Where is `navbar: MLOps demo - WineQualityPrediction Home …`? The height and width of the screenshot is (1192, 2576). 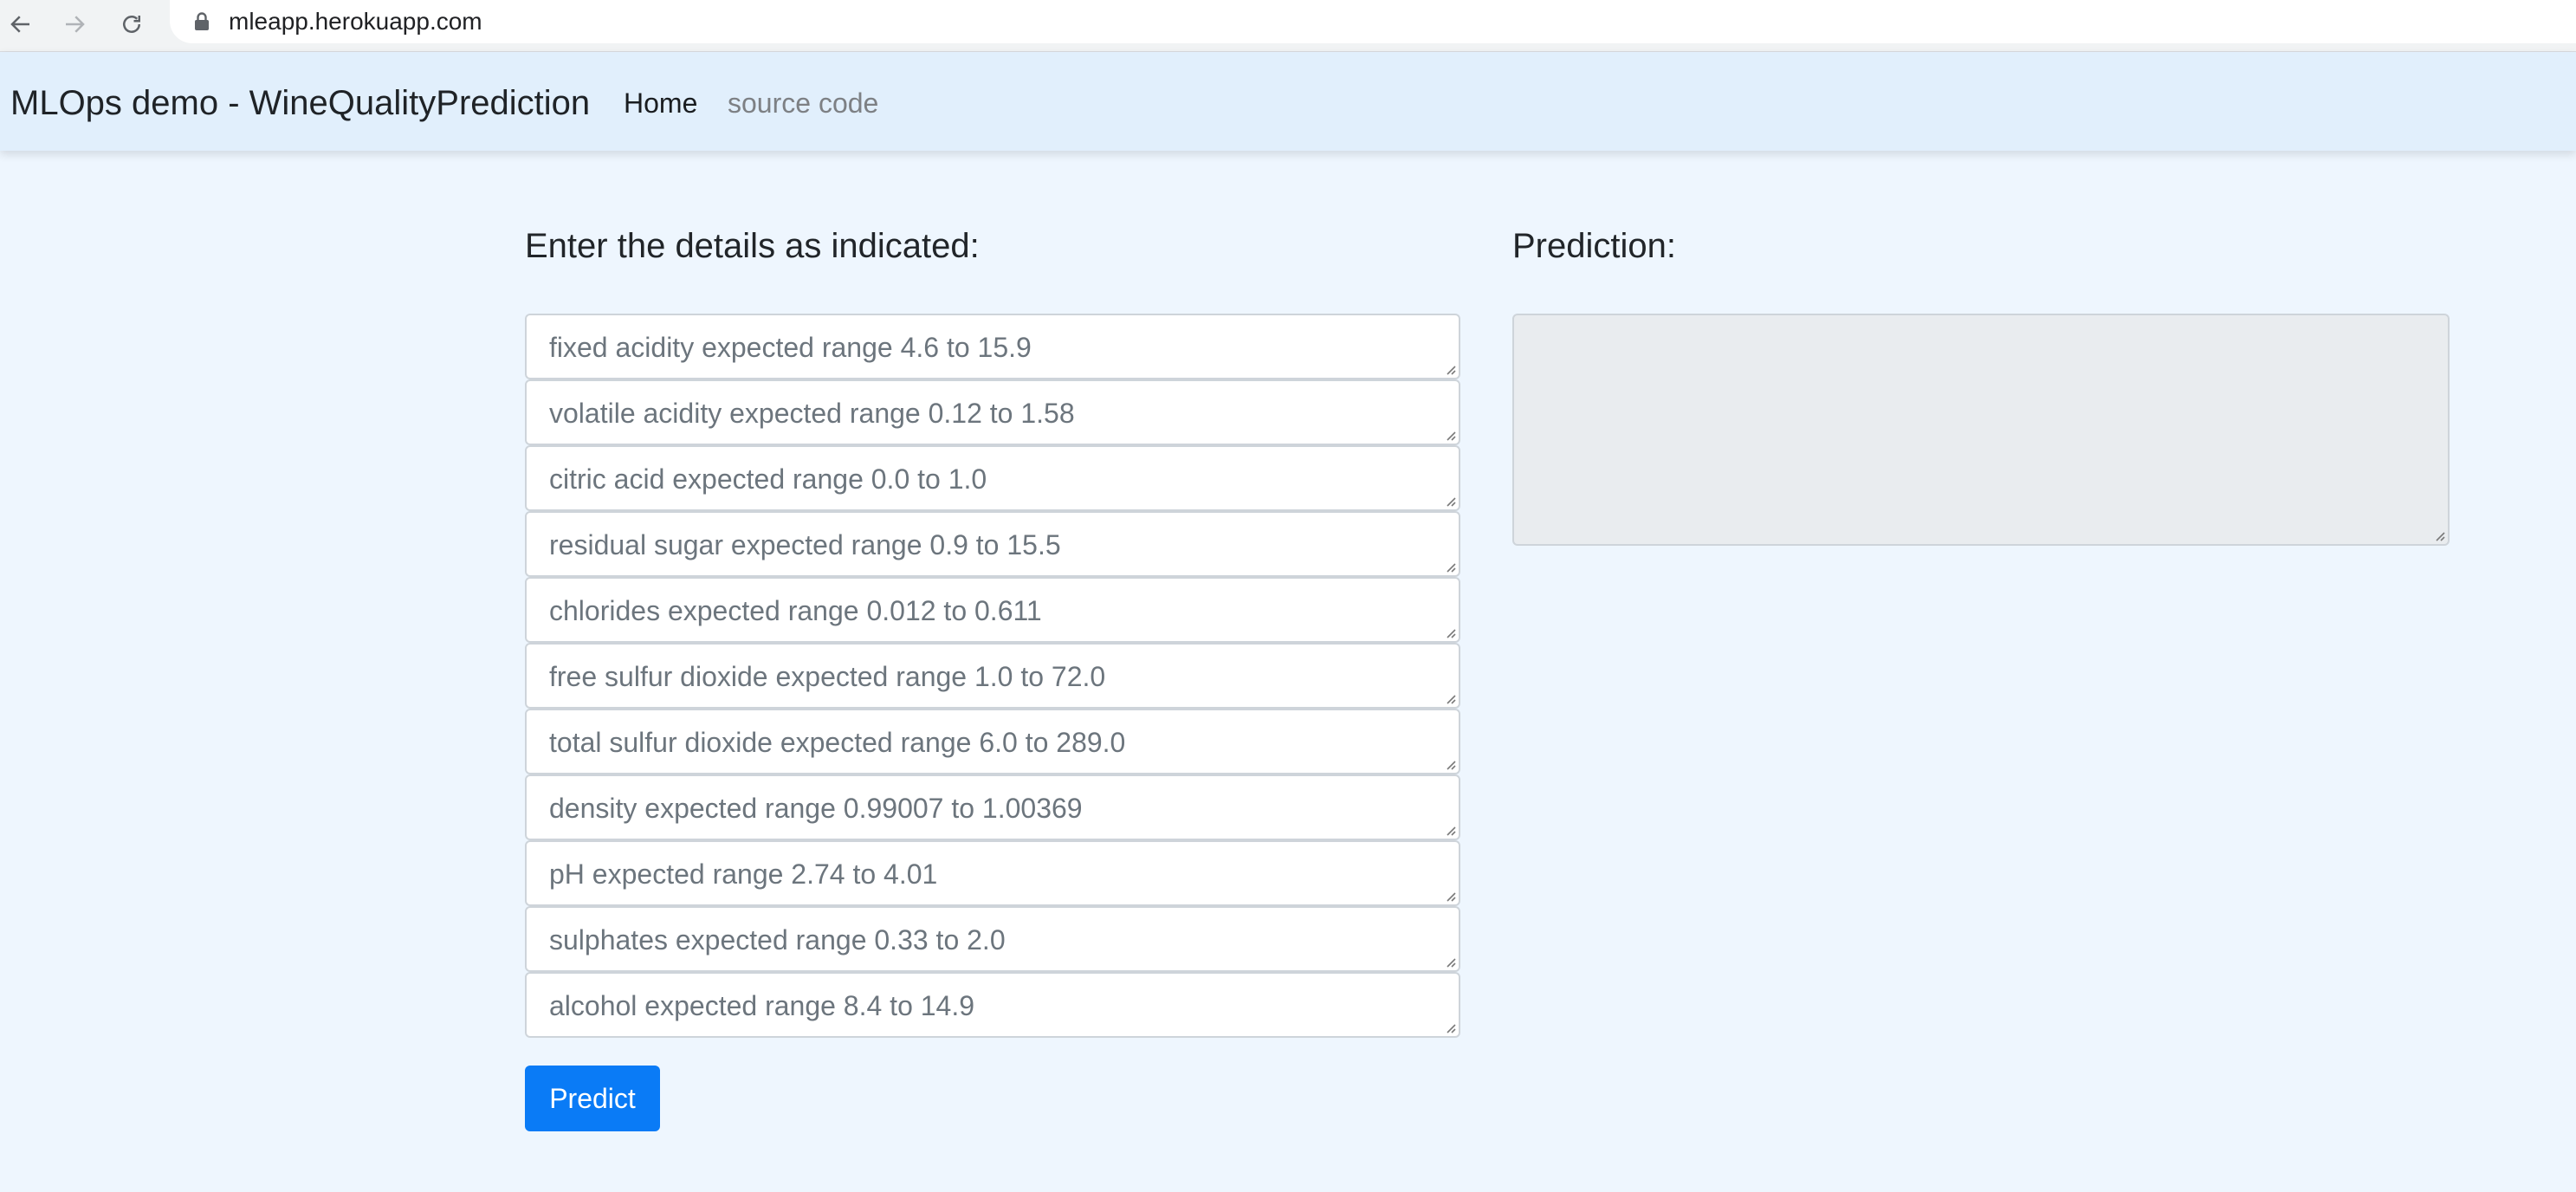 navbar: MLOps demo - WineQualityPrediction Home … is located at coordinates (1288, 102).